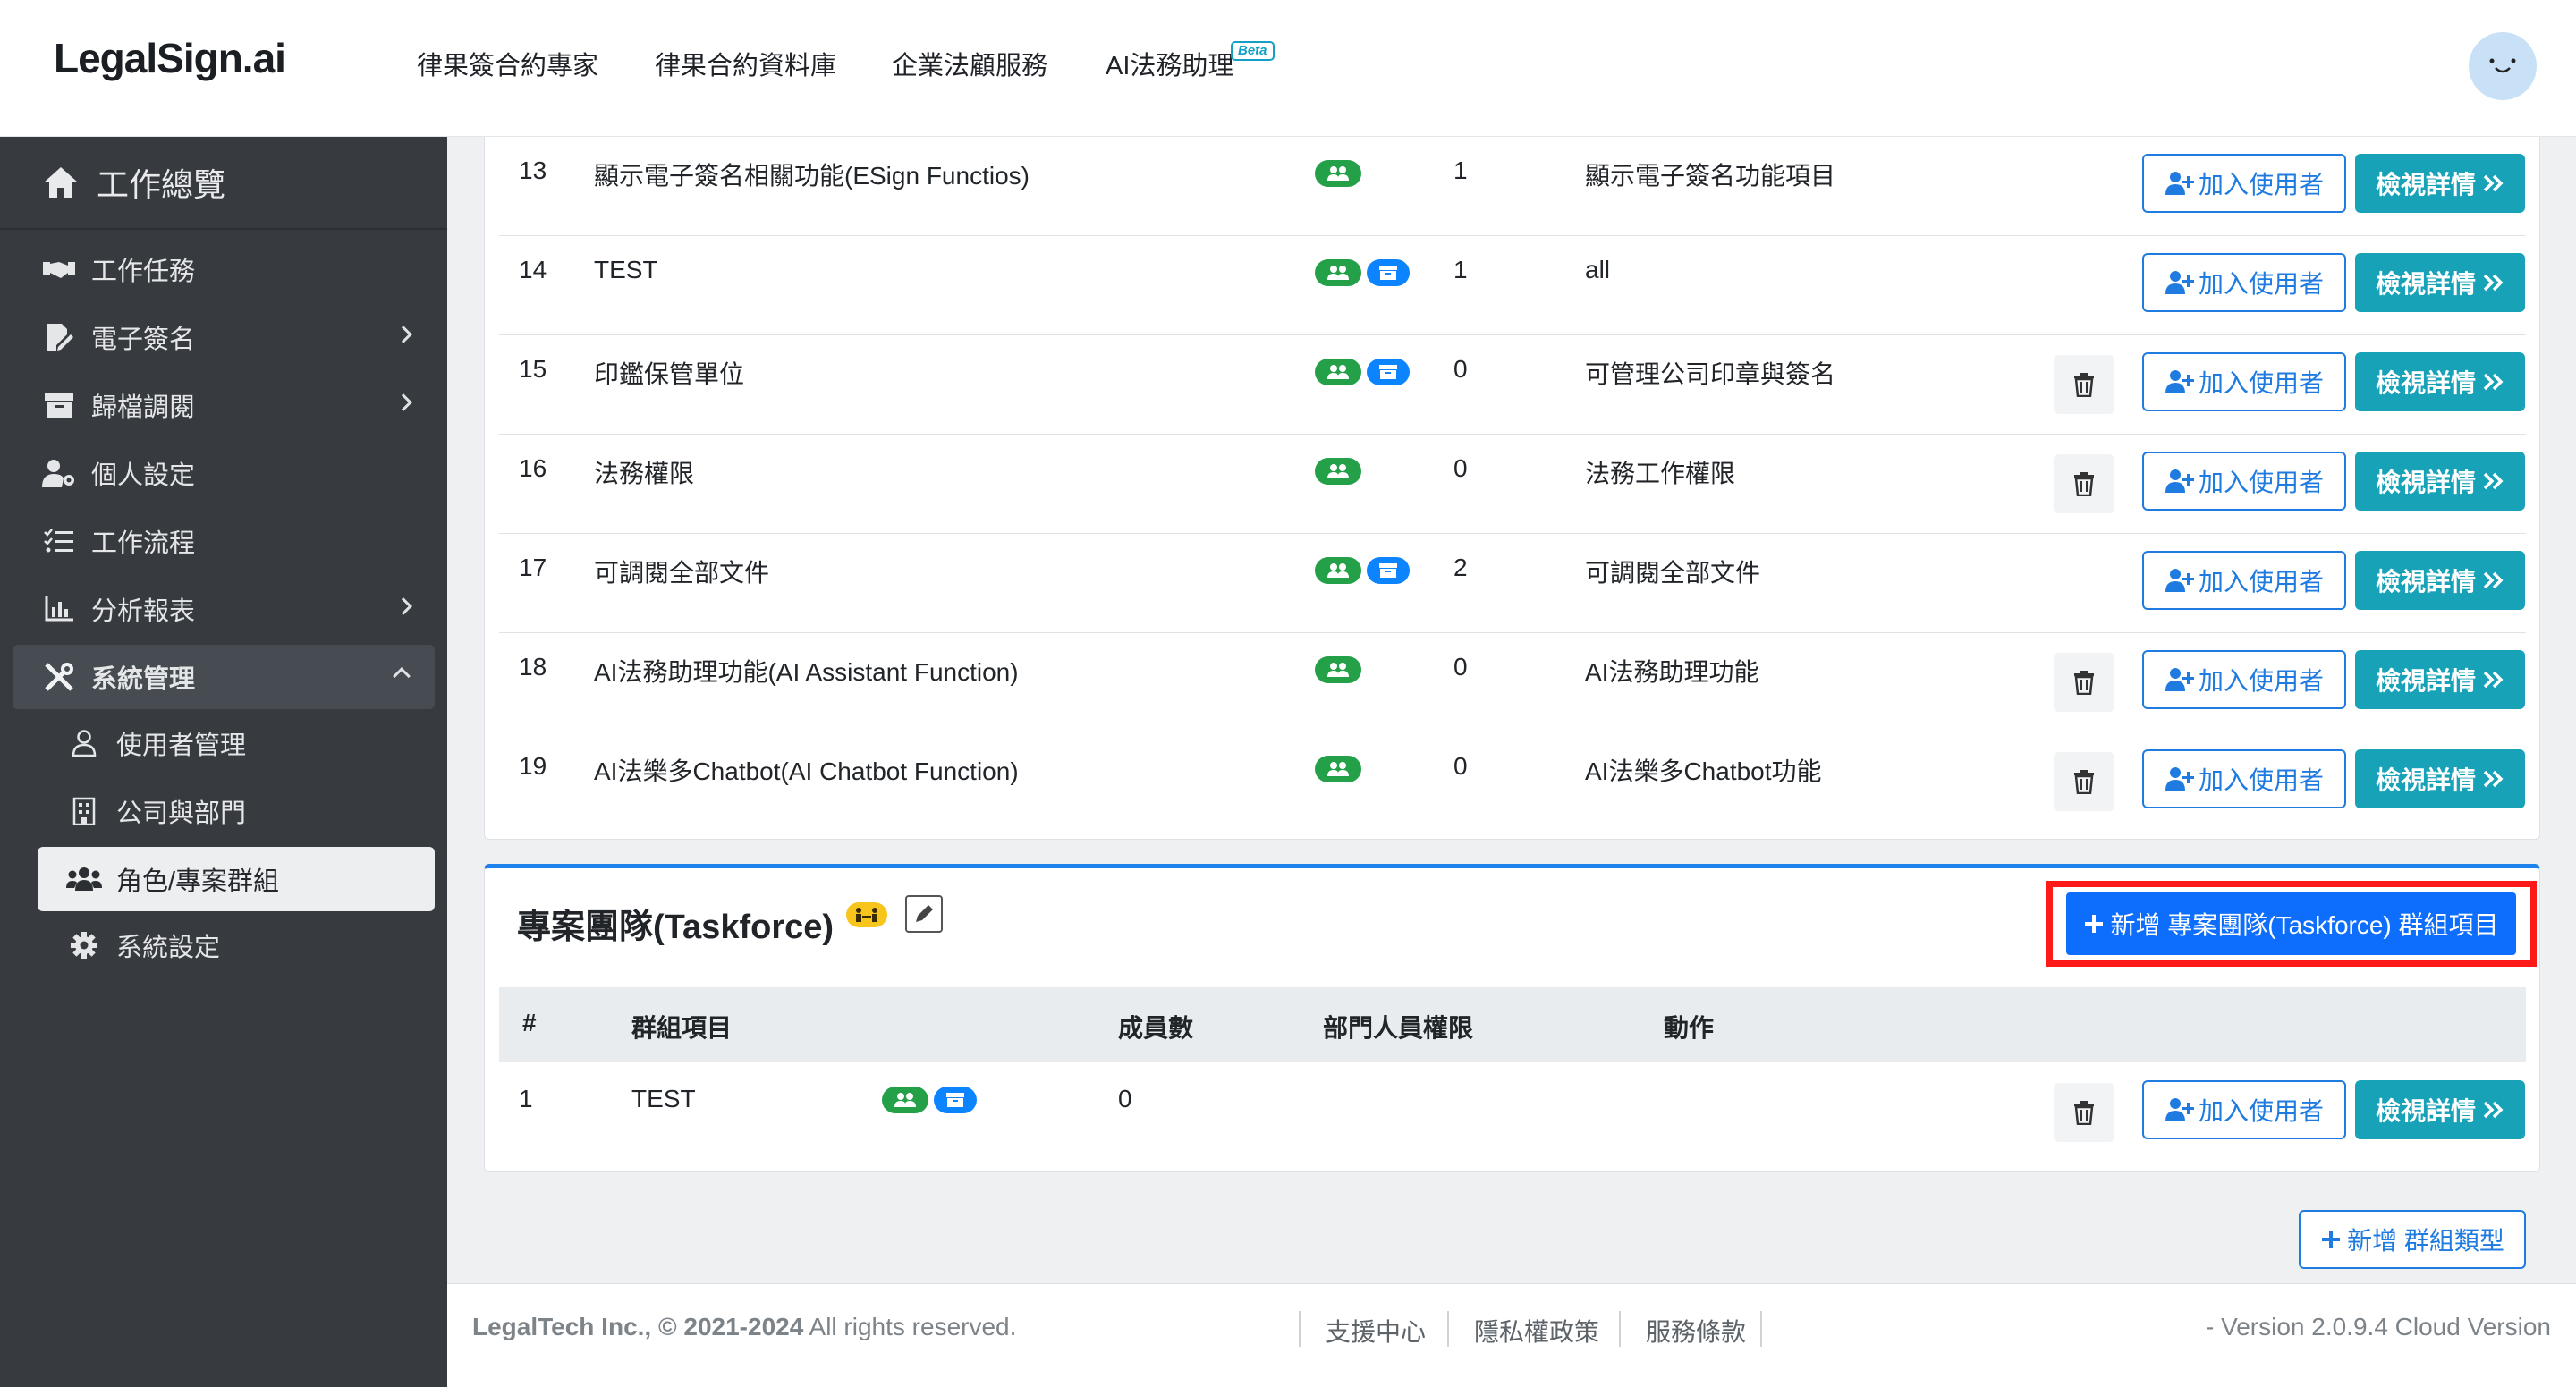  I want to click on brand-logo: LegalSign.ai, so click(170, 58).